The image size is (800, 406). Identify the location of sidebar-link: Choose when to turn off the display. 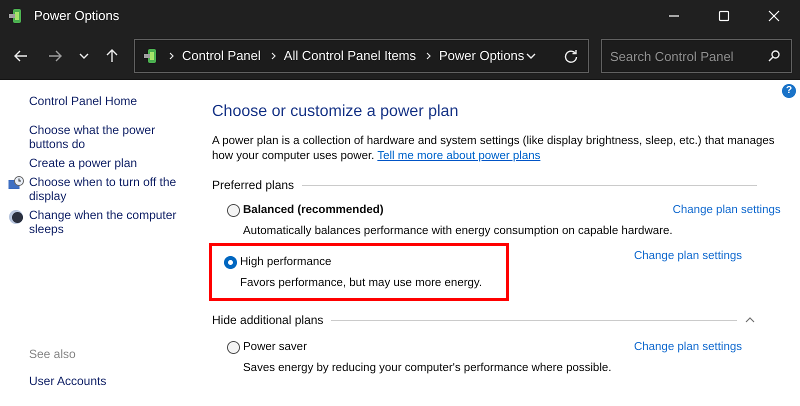
(104, 189).